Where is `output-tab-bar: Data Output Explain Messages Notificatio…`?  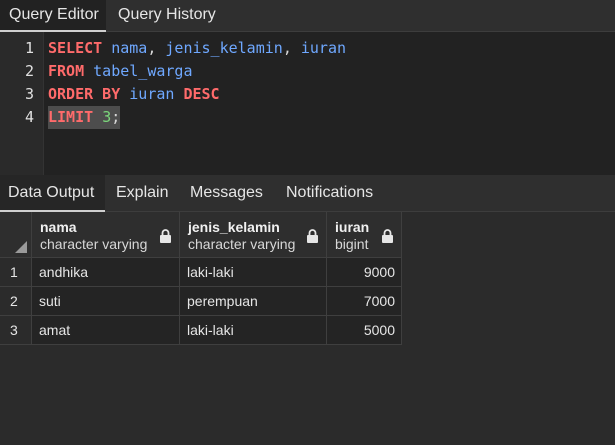
output-tab-bar: Data Output Explain Messages Notificatio… is located at coordinates (307, 193).